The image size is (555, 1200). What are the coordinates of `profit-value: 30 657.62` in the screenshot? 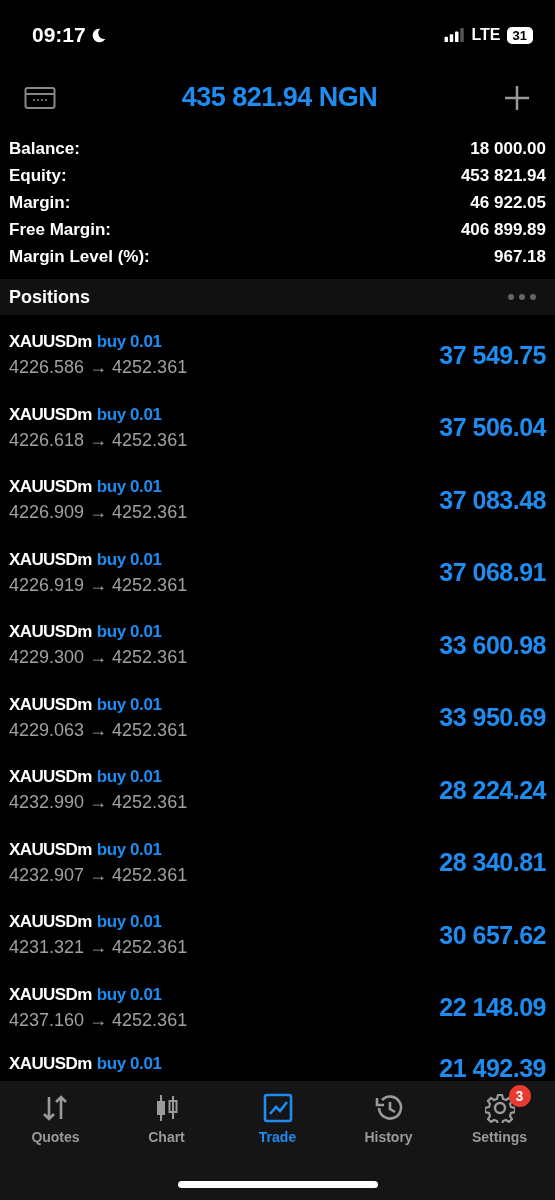 It's located at (492, 935).